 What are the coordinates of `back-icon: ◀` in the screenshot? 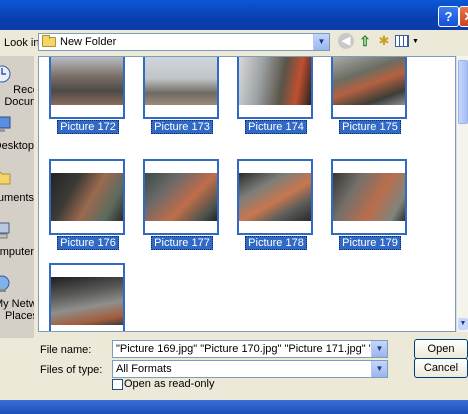 It's located at (346, 41).